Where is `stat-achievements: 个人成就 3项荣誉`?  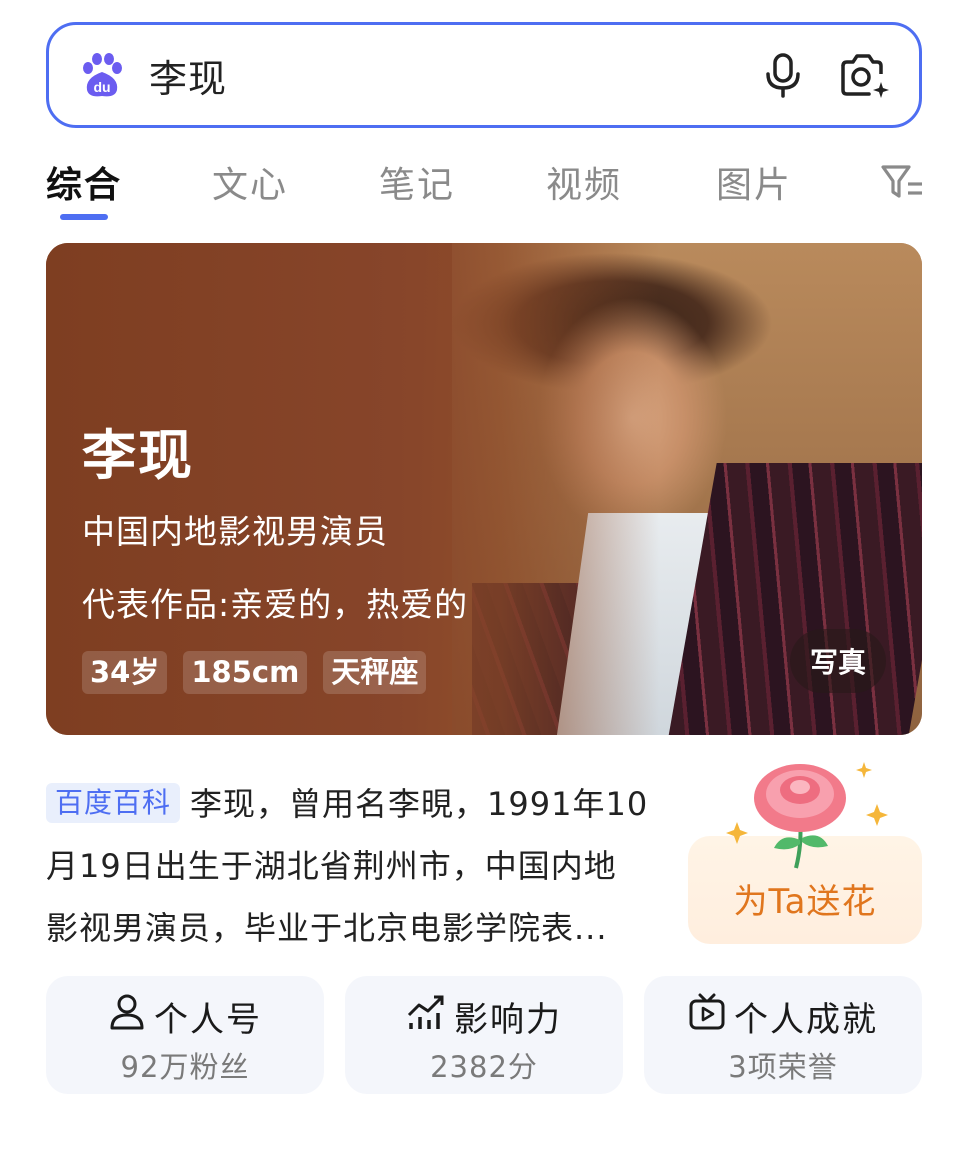 stat-achievements: 个人成就 3项荣誉 is located at coordinates (783, 1035).